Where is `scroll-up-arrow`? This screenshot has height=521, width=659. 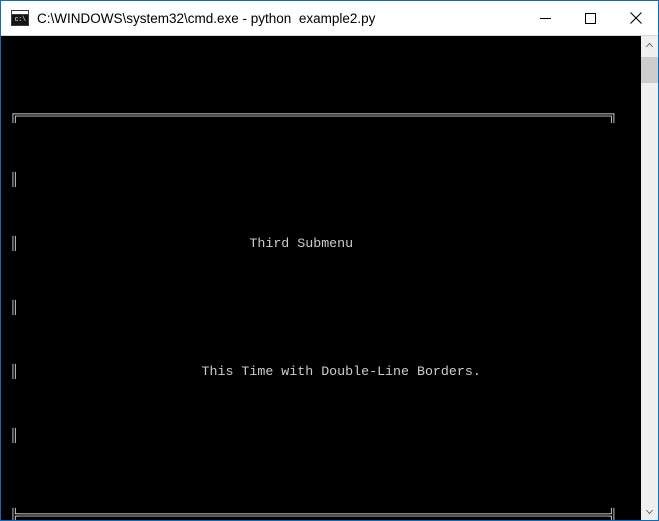 scroll-up-arrow is located at coordinates (649, 44).